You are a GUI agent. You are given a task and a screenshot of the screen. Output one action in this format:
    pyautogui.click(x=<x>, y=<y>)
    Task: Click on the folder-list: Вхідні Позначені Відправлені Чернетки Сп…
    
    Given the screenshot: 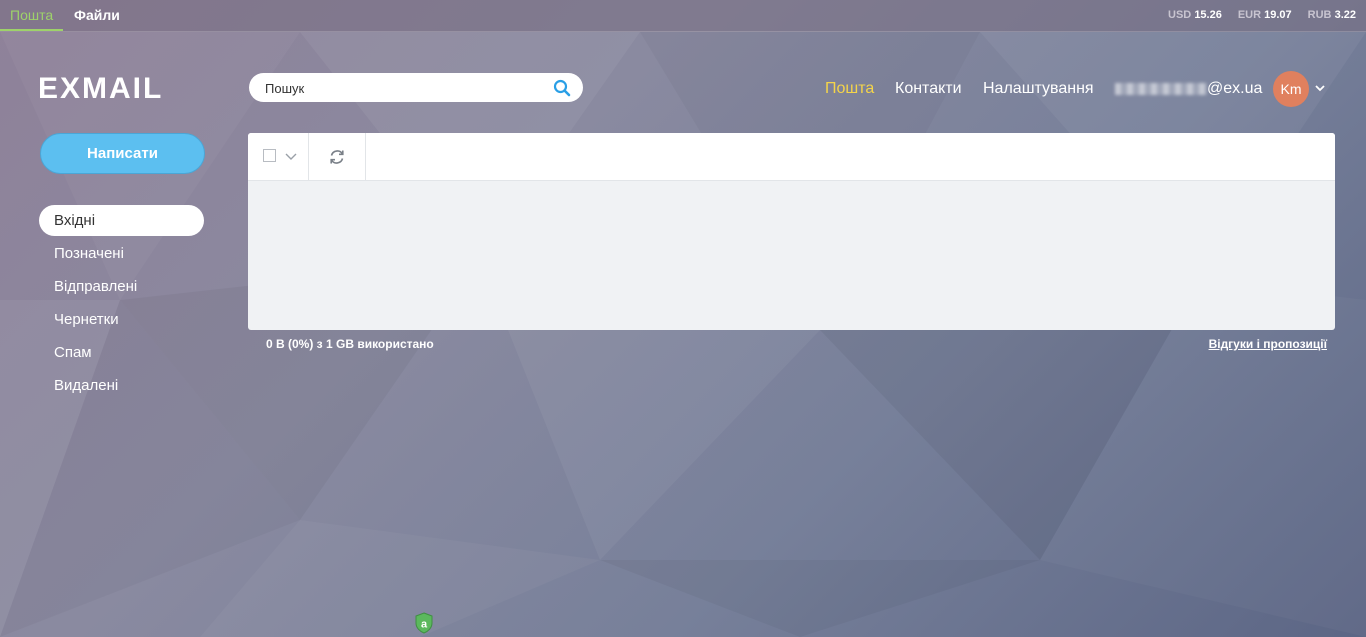 What is the action you would take?
    pyautogui.click(x=121, y=304)
    